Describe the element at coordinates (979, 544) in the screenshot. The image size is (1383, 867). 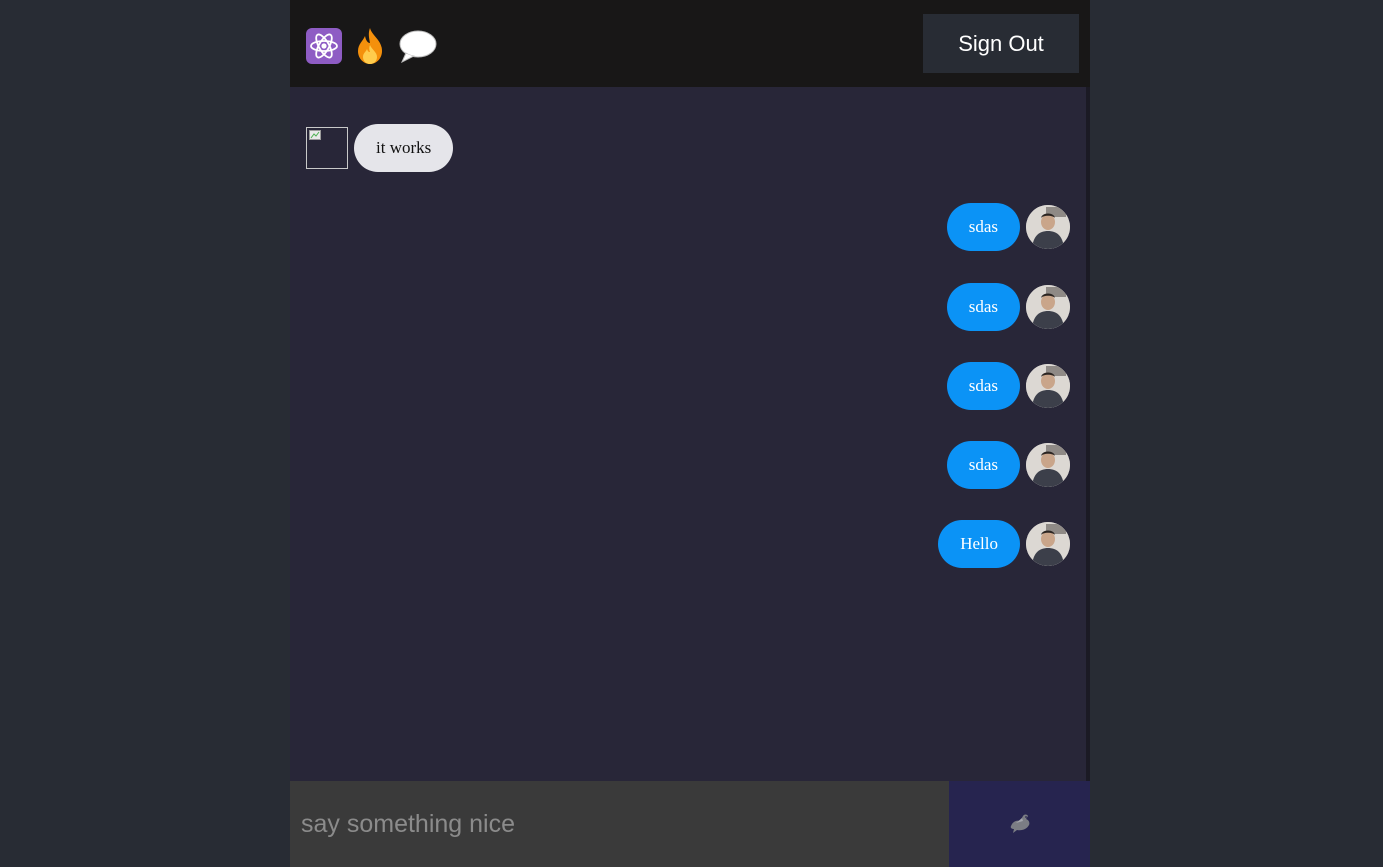
I see `message-bubble: Hello` at that location.